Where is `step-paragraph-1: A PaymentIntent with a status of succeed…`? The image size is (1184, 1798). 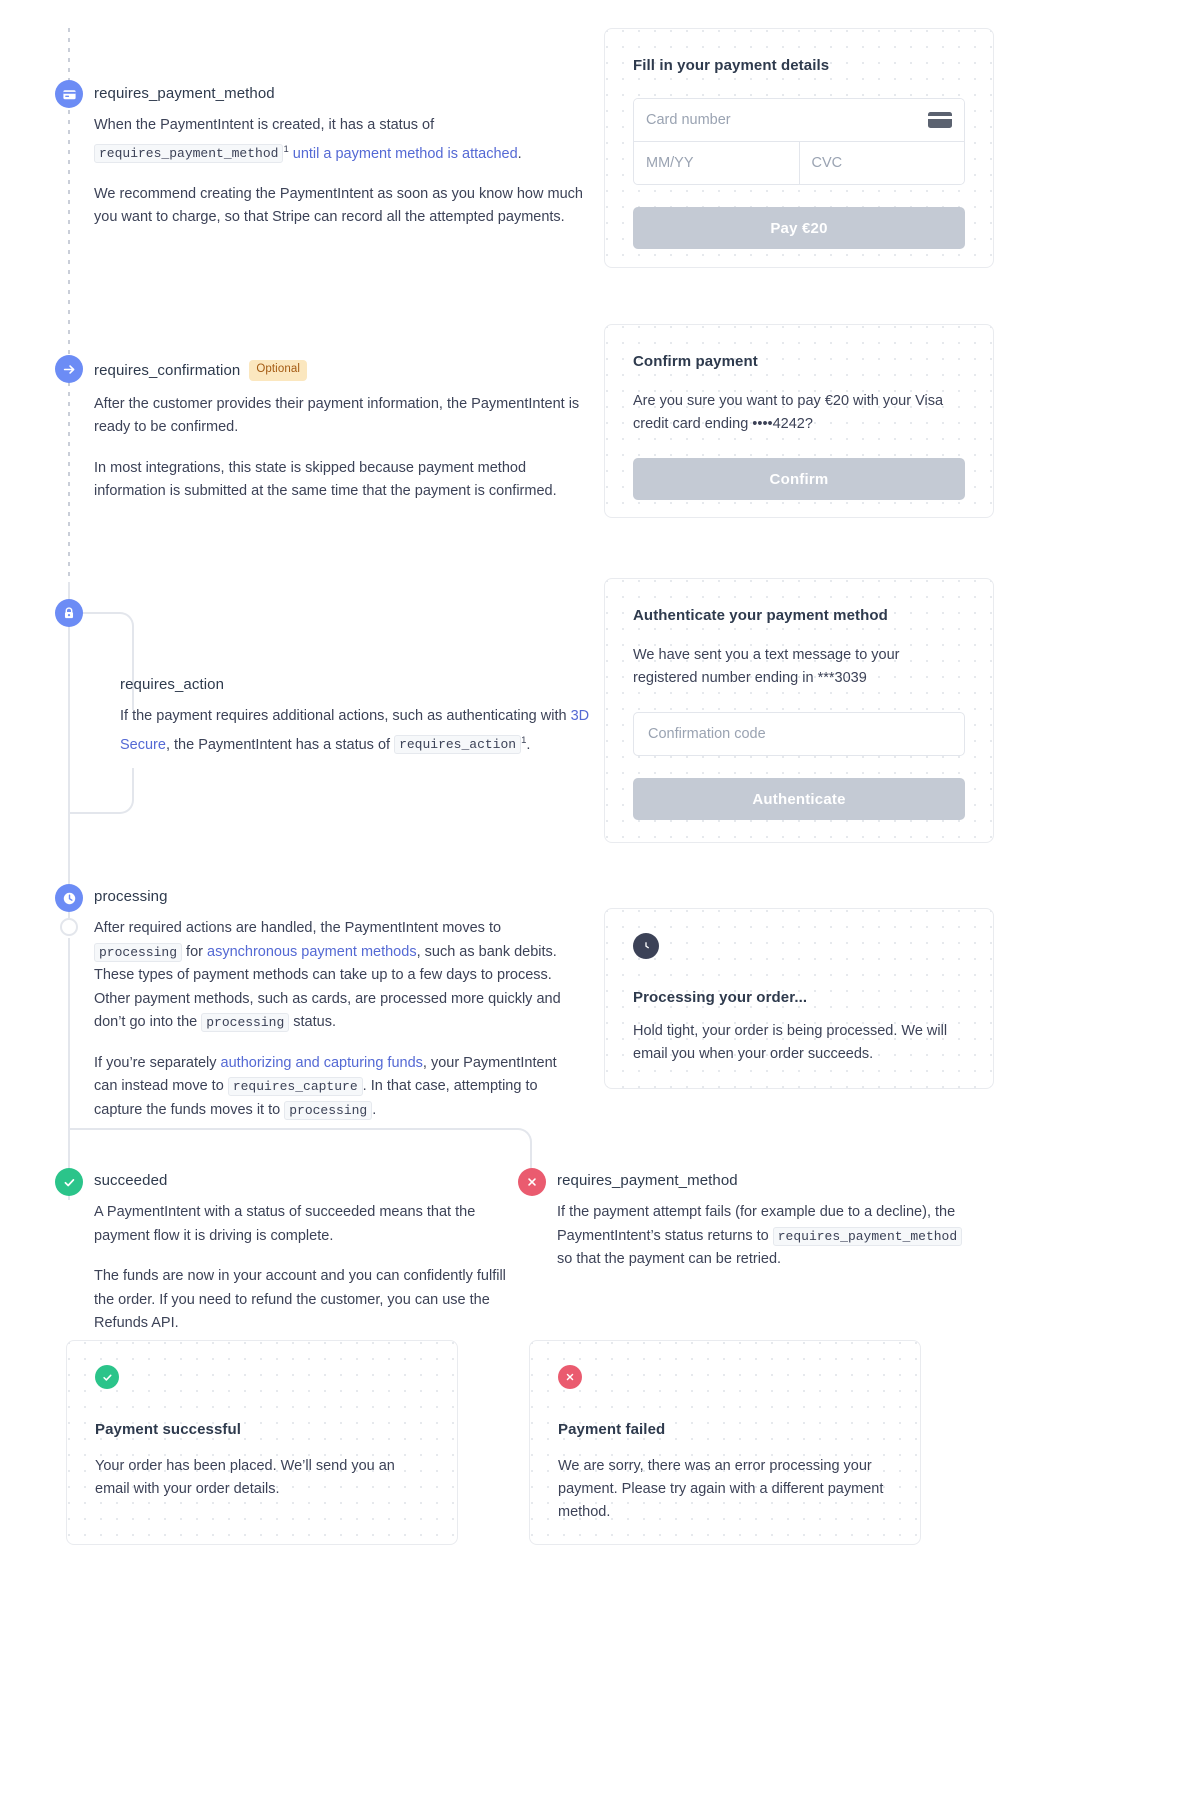 step-paragraph-1: A PaymentIntent with a status of succeed… is located at coordinates (285, 1224).